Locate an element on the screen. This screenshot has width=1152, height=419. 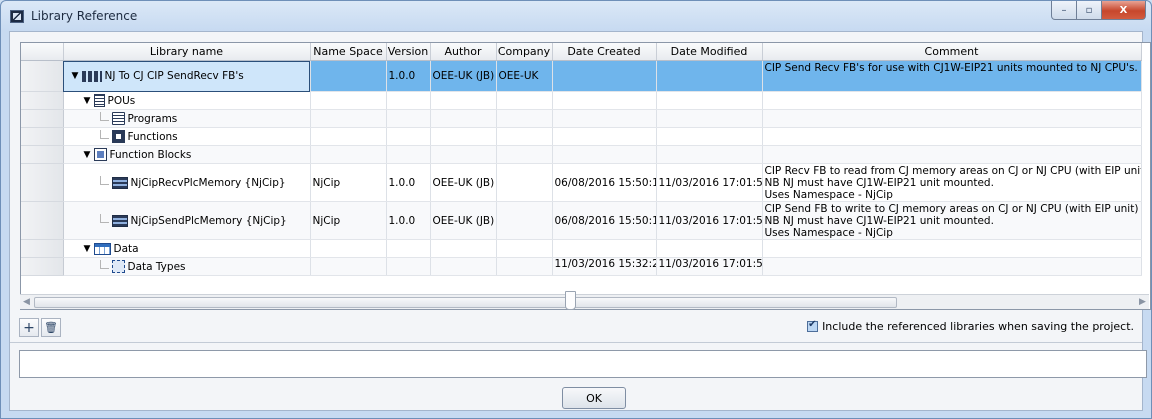
scroll-left-icon: ◀ is located at coordinates (26, 302).